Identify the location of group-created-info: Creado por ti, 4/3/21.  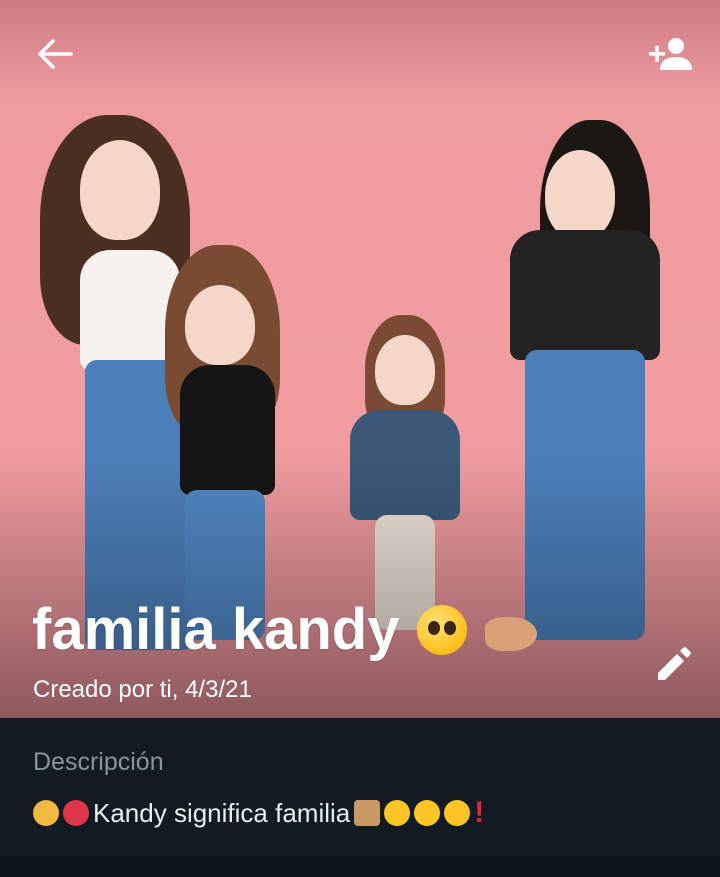
(142, 689).